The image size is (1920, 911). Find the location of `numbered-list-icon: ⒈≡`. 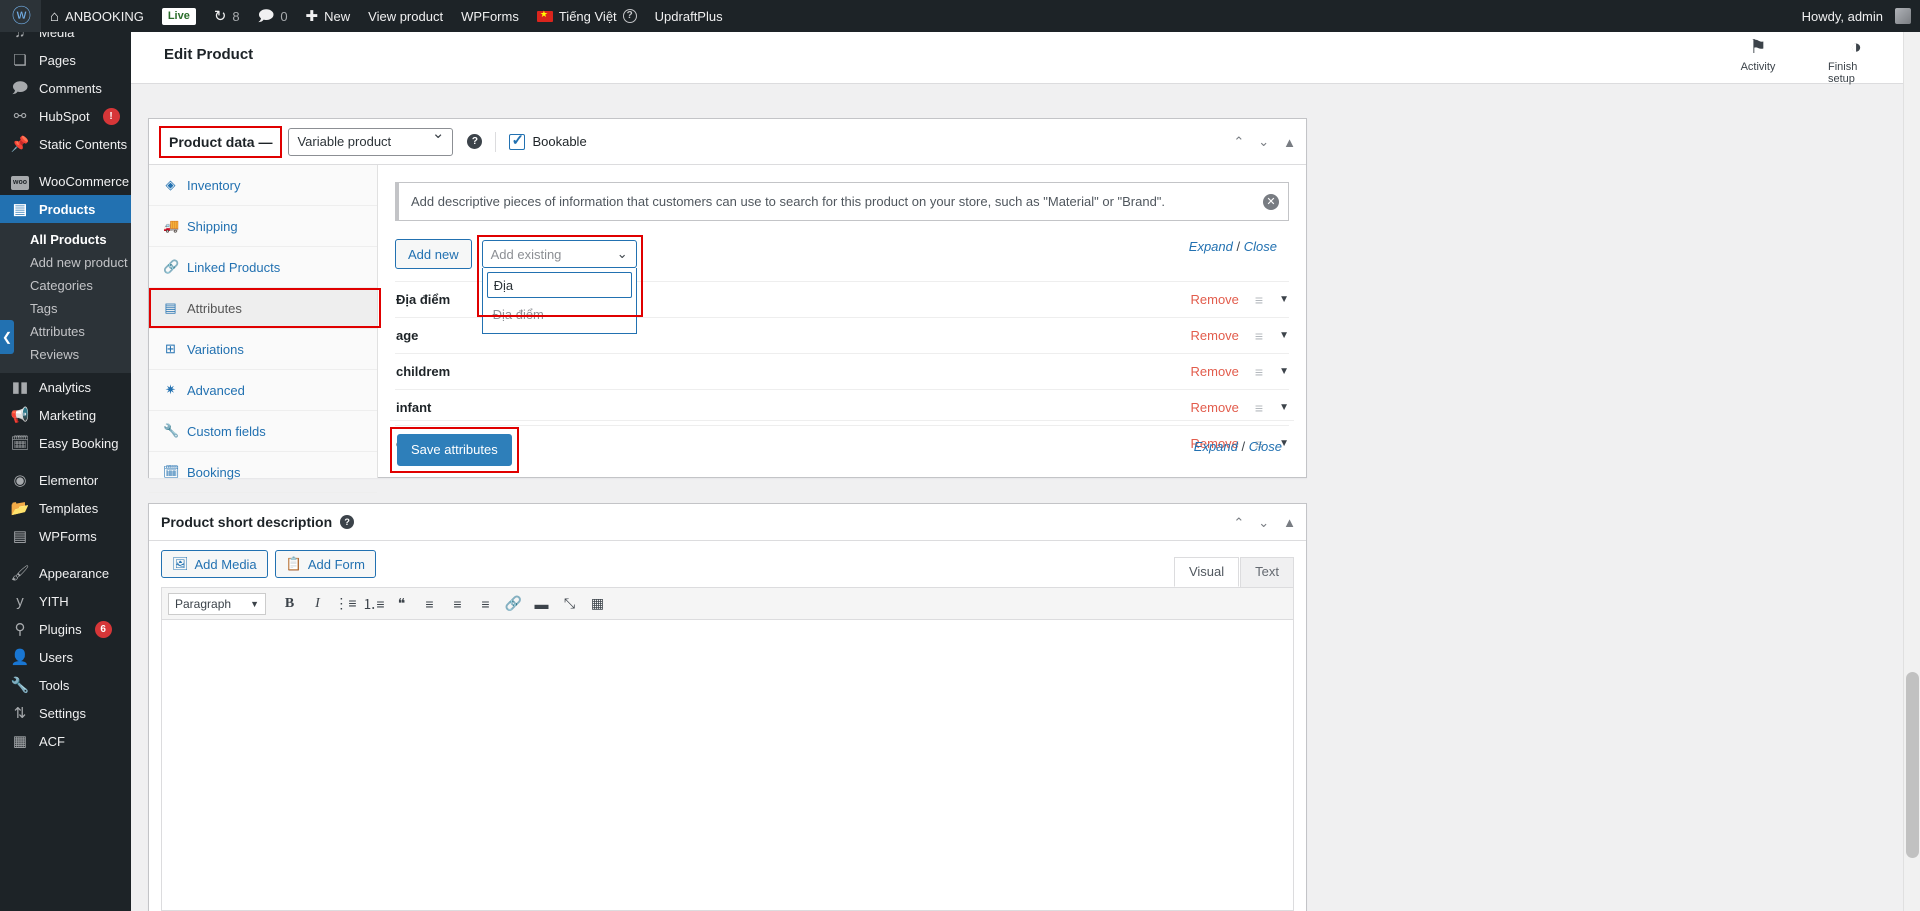

numbered-list-icon: ⒈≡ is located at coordinates (373, 604).